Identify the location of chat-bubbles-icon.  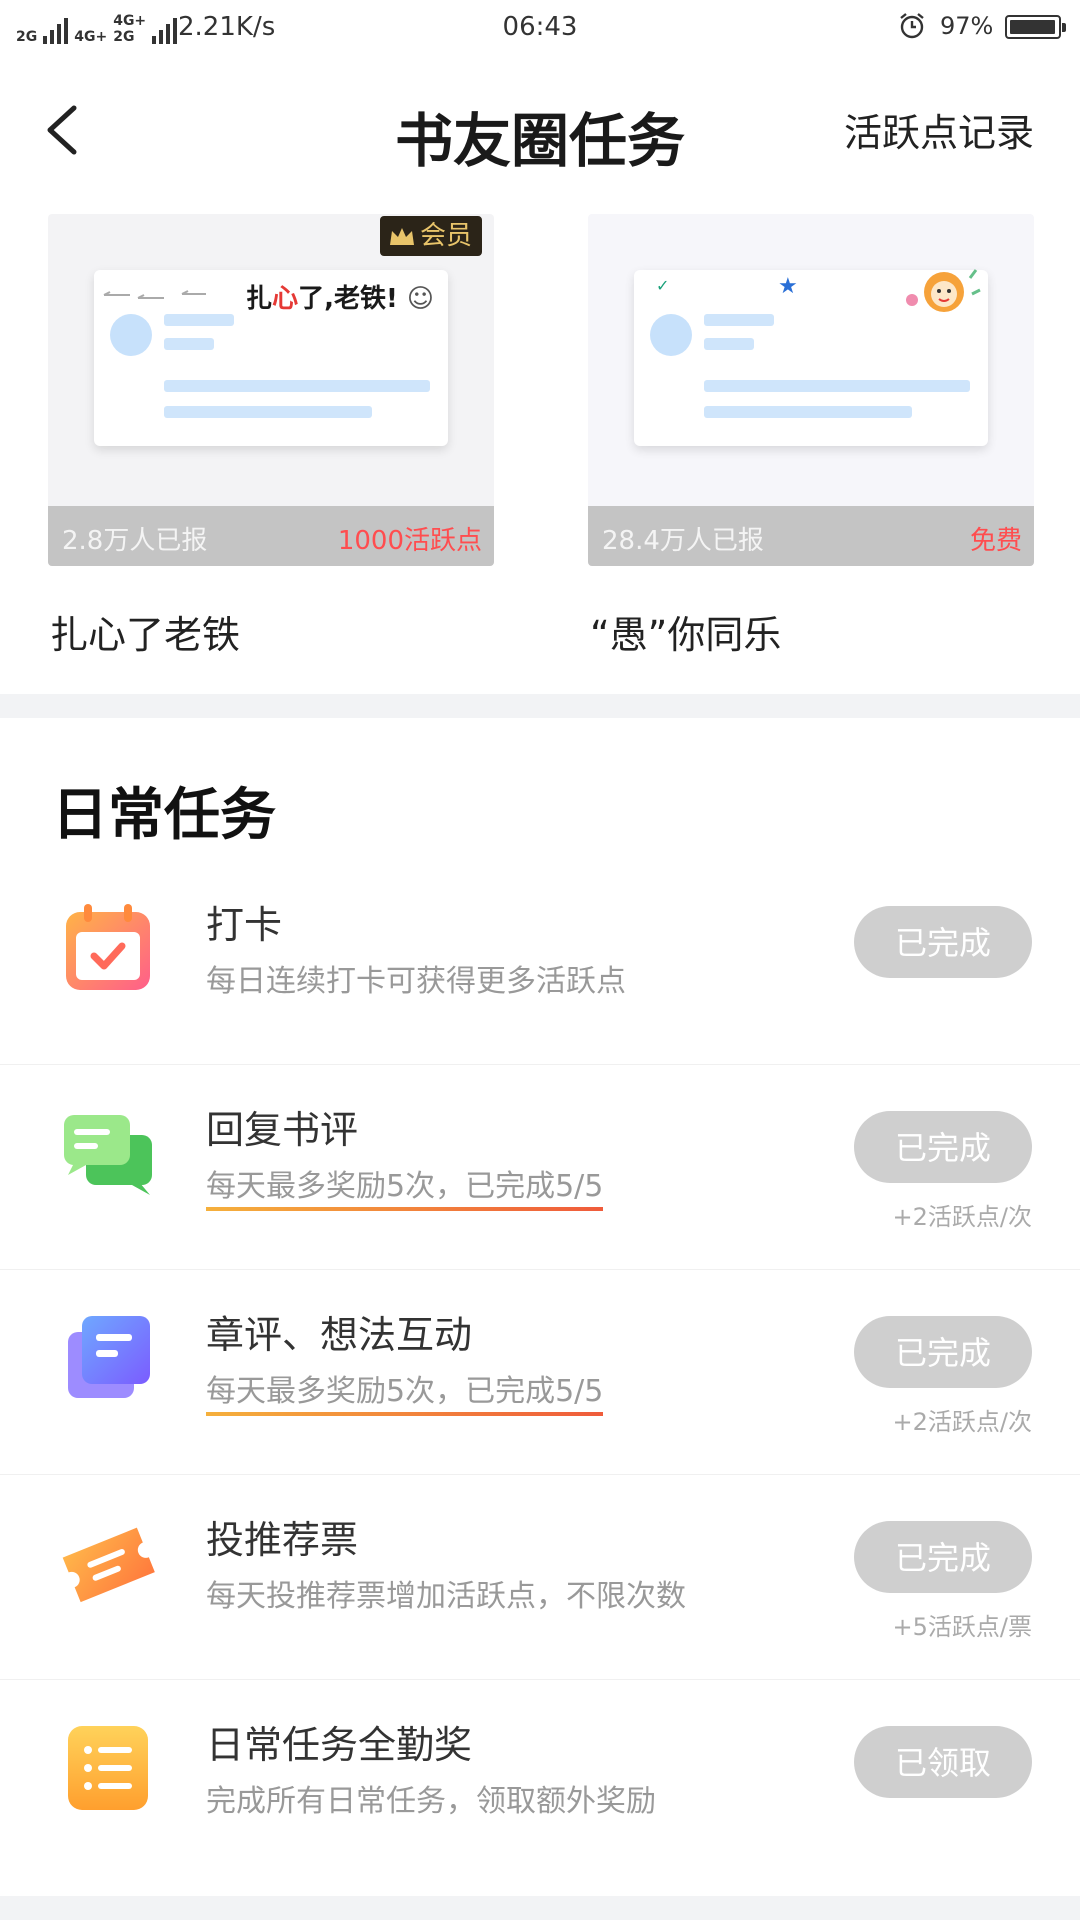
(108, 1155).